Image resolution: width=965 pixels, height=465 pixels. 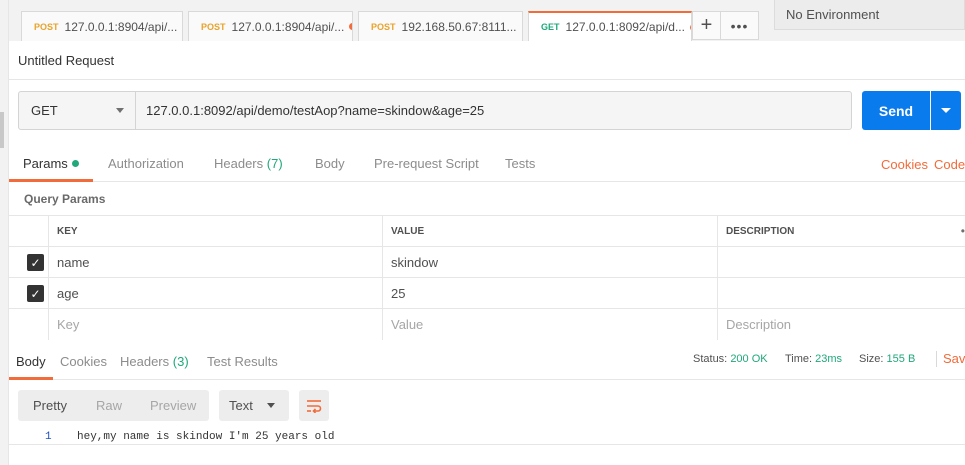 I want to click on format-value: Text, so click(x=241, y=405).